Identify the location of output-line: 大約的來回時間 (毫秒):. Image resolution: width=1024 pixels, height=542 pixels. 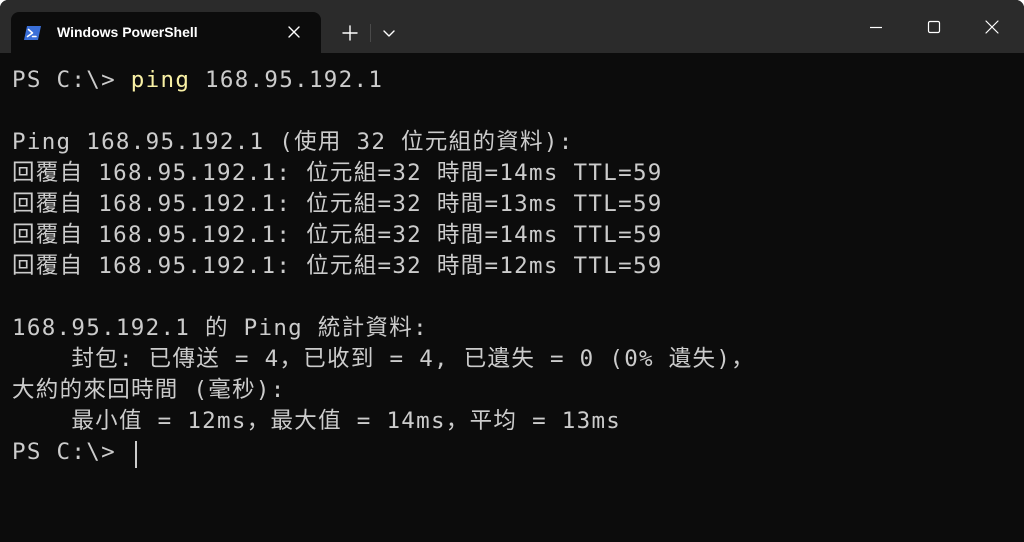
(149, 390).